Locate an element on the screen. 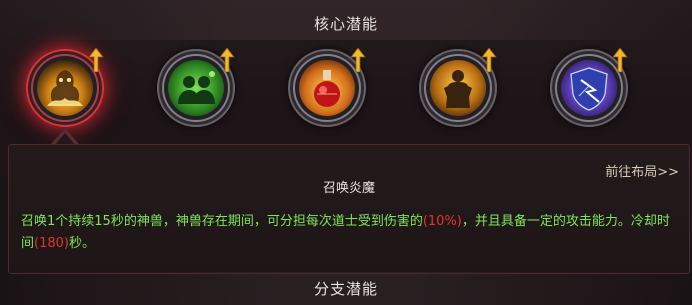 The width and height of the screenshot is (692, 305). poison-flask-icon is located at coordinates (327, 88).